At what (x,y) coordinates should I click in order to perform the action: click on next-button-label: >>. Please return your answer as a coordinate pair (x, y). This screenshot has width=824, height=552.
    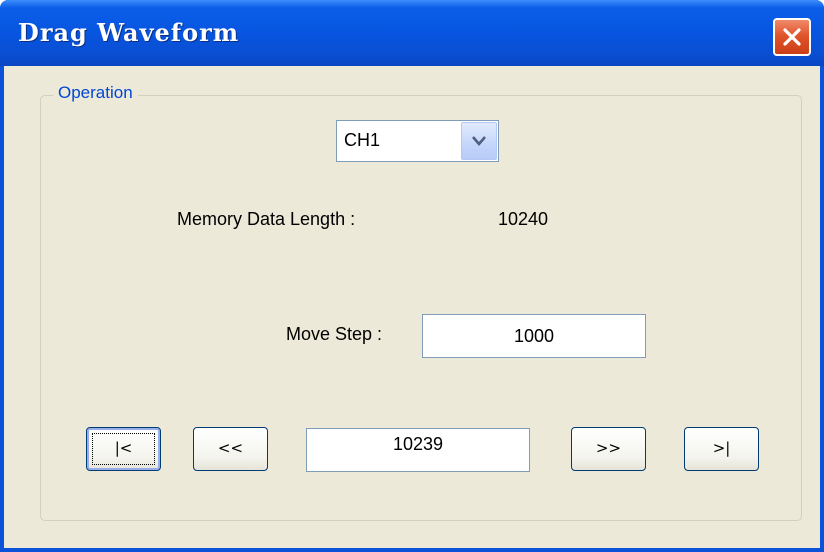
    Looking at the image, I should click on (608, 448).